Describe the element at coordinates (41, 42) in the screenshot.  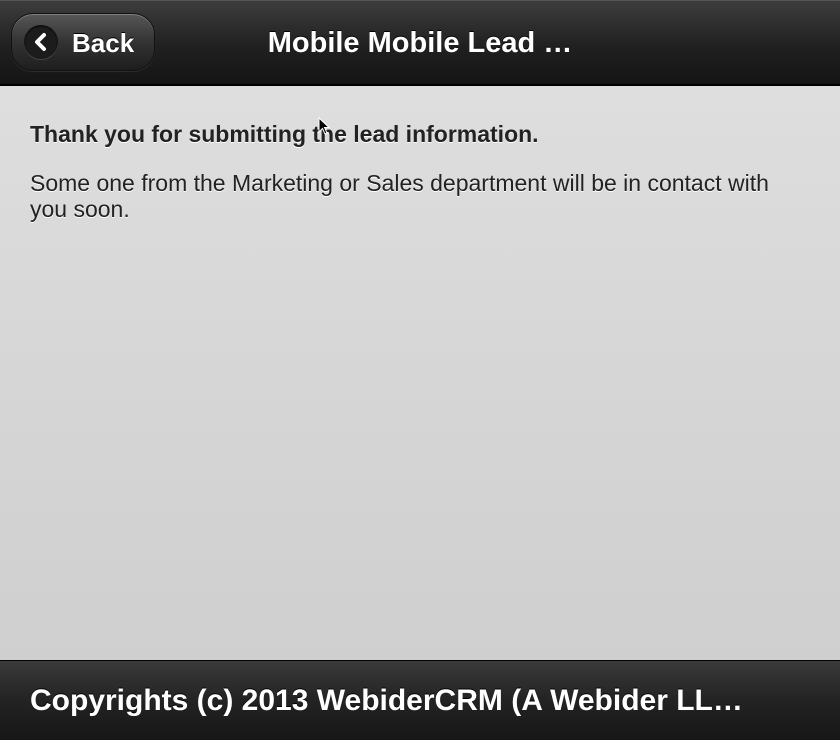
I see `chevron-left-icon` at that location.